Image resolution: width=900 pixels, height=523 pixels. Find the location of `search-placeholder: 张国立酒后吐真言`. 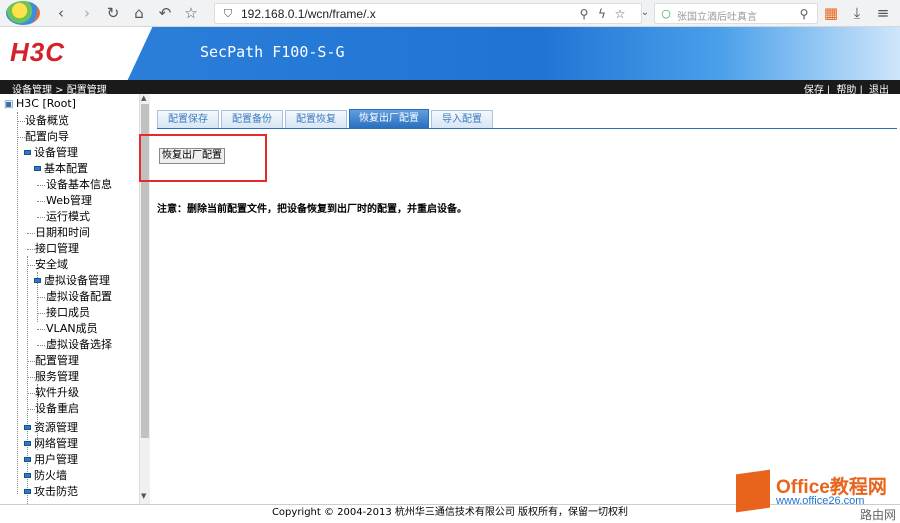

search-placeholder: 张国立酒后吐真言 is located at coordinates (717, 15).